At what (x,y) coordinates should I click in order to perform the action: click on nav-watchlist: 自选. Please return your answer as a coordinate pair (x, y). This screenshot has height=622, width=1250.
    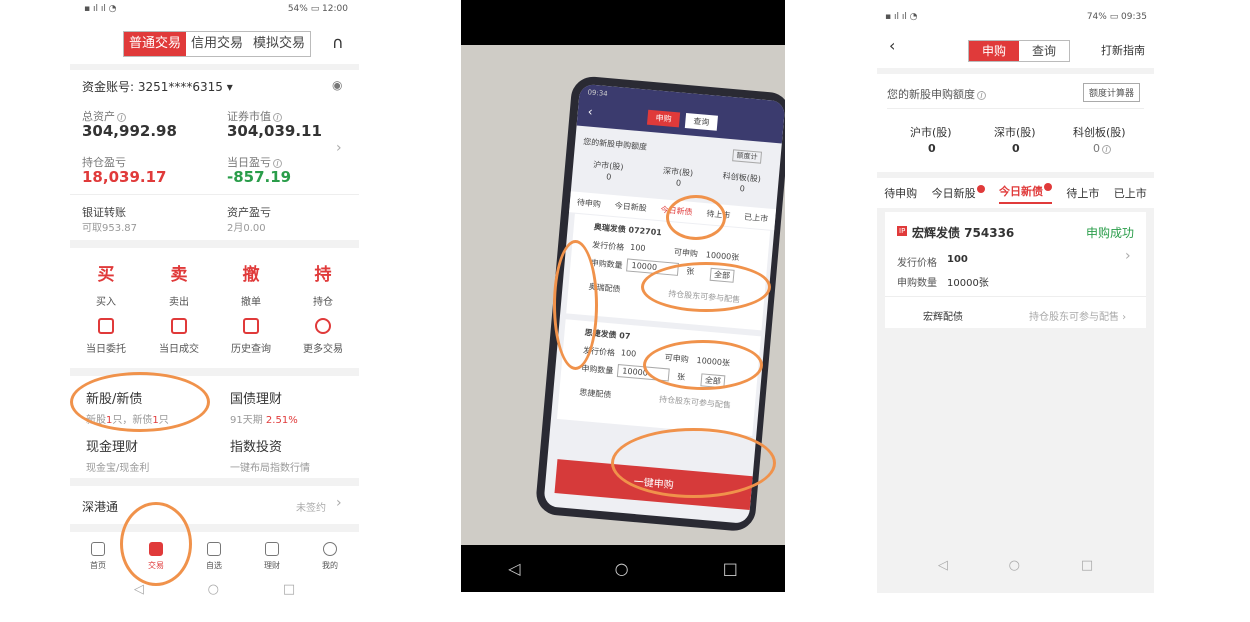
    Looking at the image, I should click on (214, 556).